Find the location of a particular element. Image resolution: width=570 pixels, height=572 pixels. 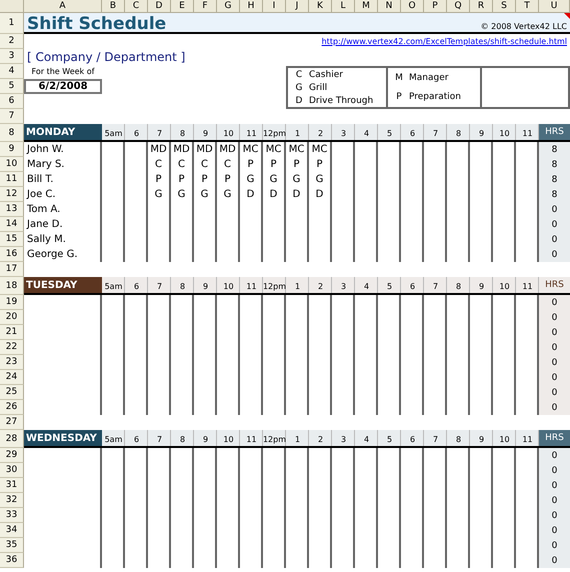

hour-label: 12pm is located at coordinates (274, 286).